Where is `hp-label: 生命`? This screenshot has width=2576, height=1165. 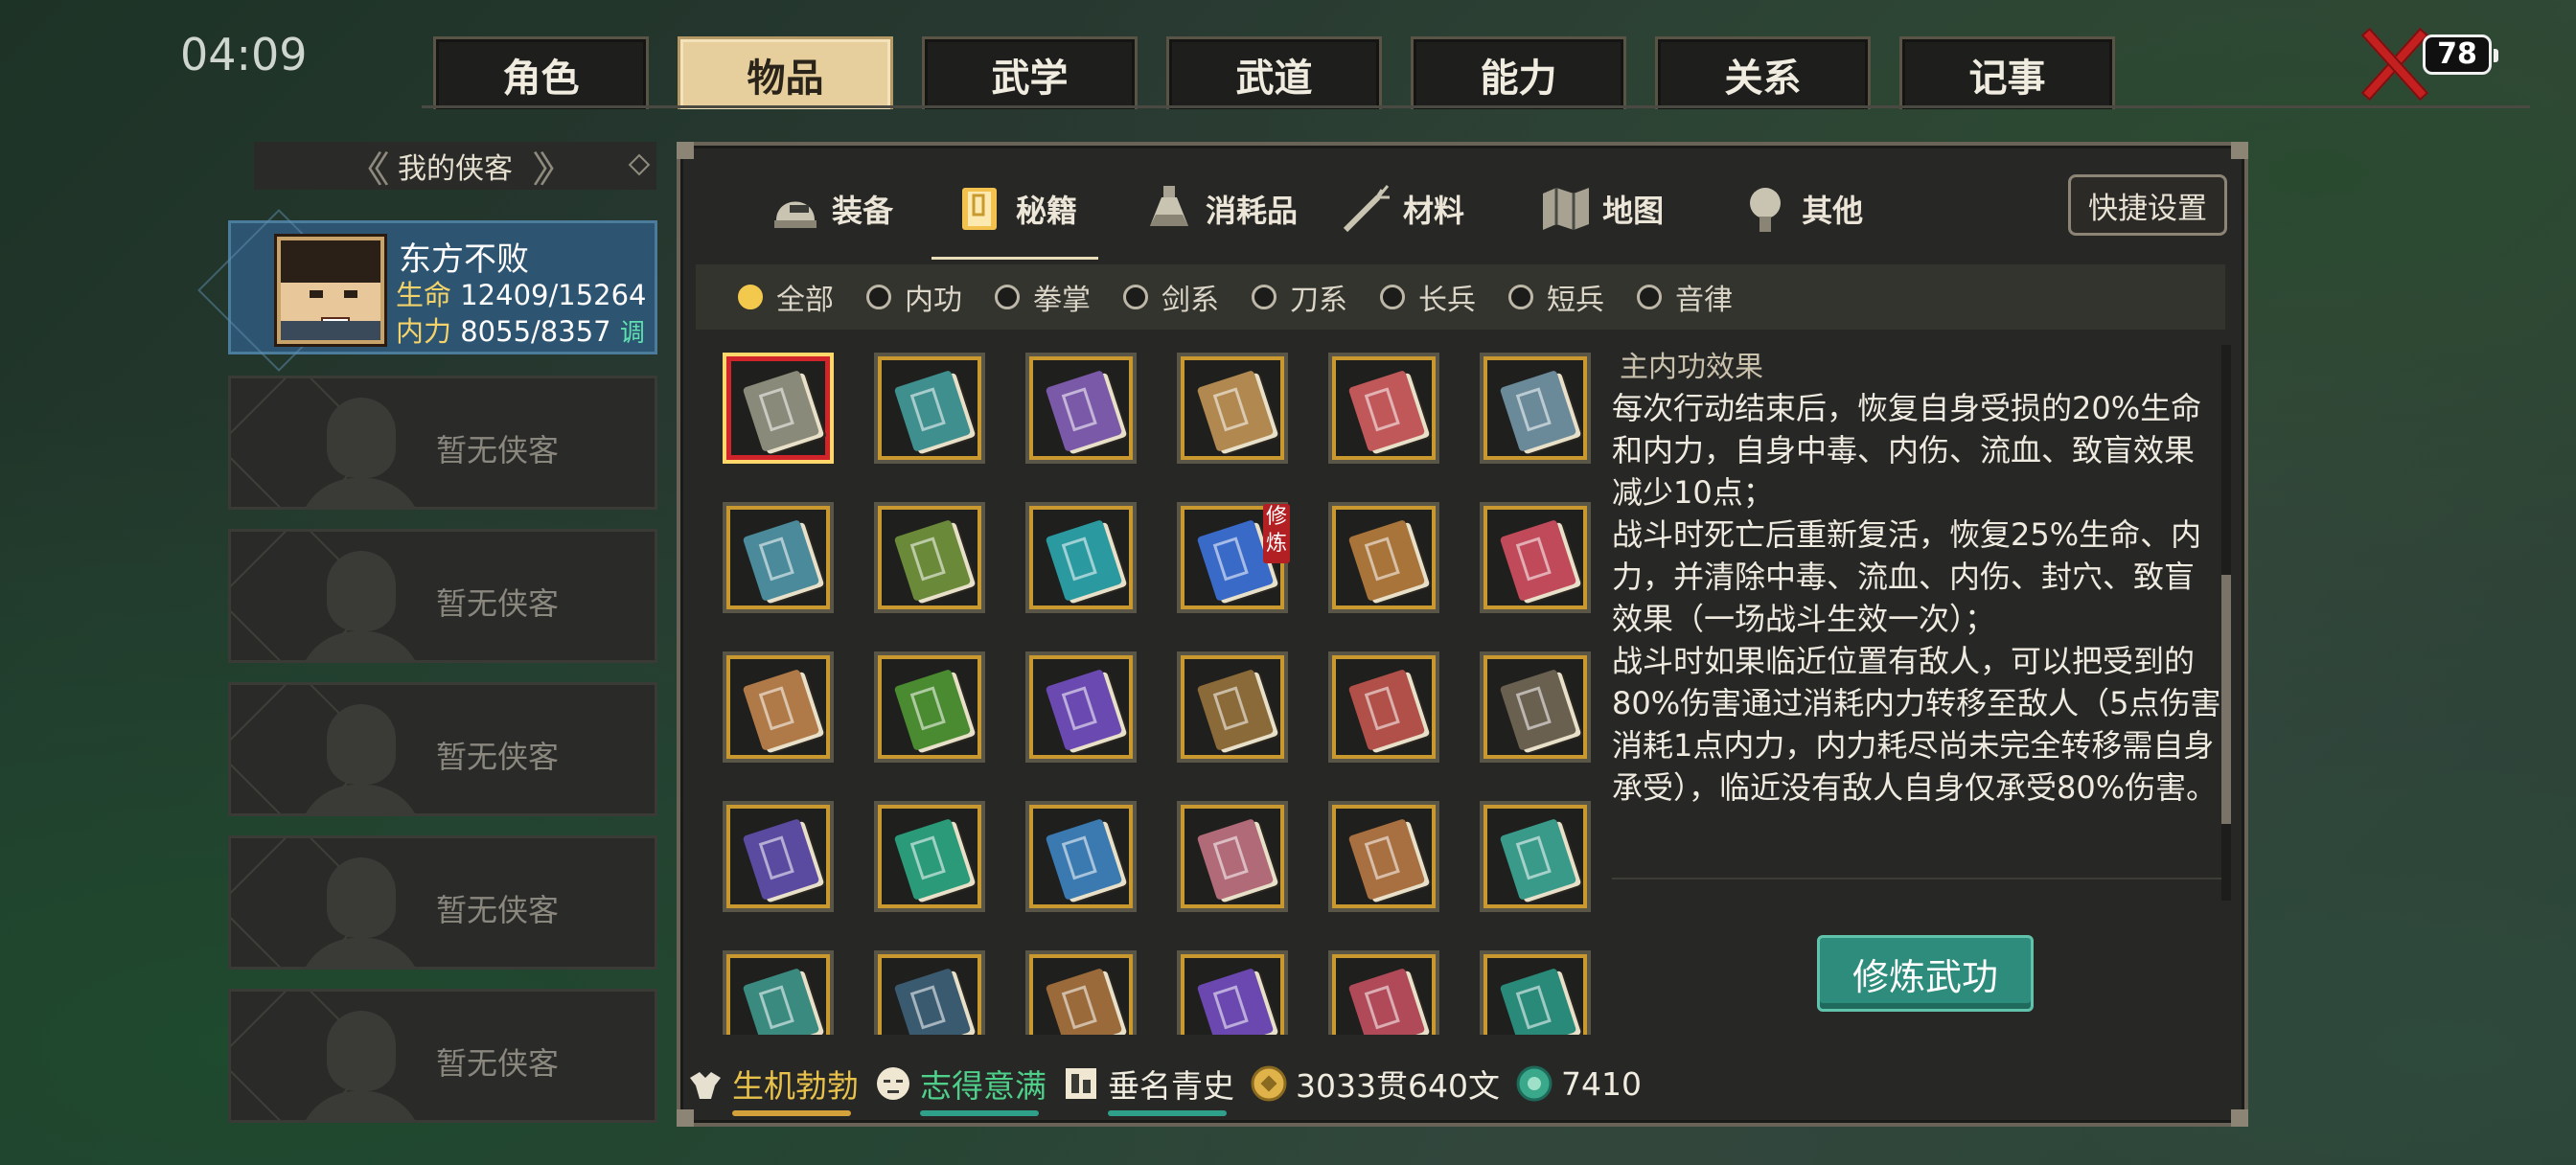
hp-label: 生命 is located at coordinates (424, 295).